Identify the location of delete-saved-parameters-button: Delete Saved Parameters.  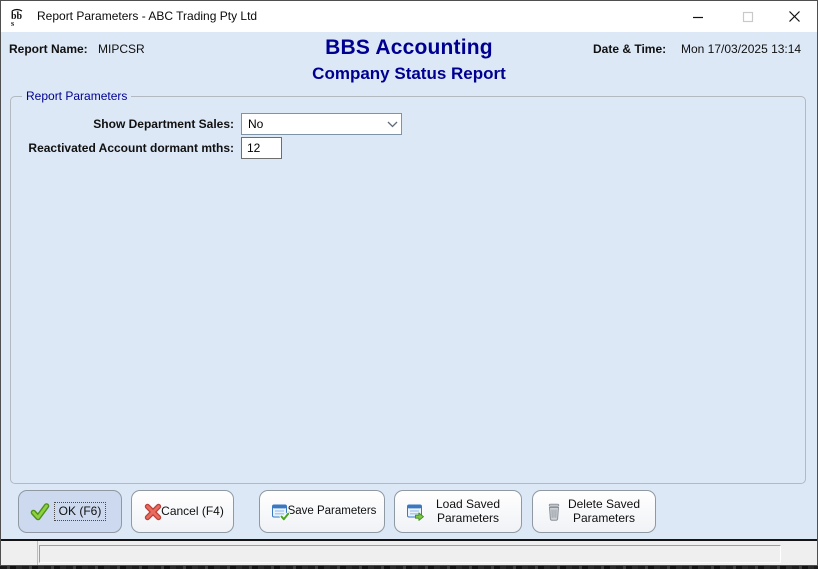
(594, 511).